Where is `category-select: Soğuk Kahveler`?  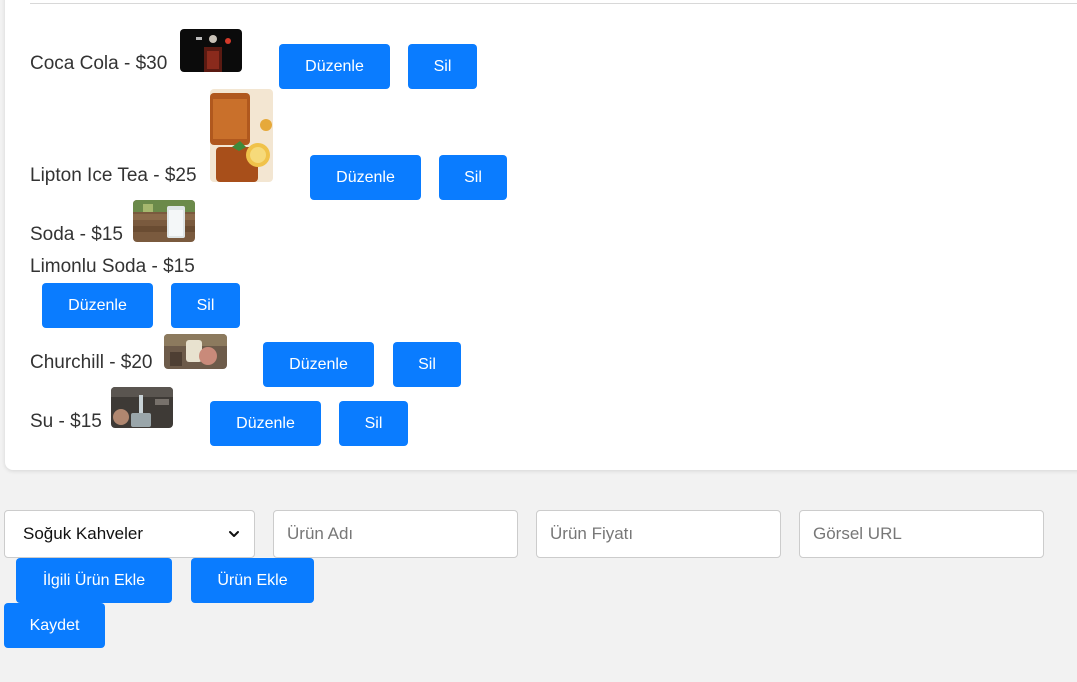 category-select: Soğuk Kahveler is located at coordinates (129, 534).